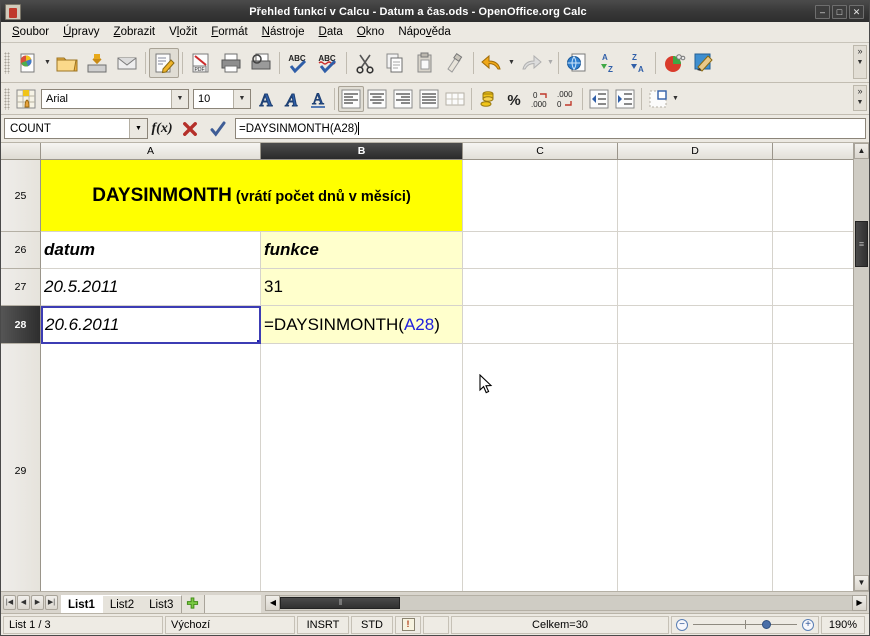  What do you see at coordinates (488, 99) in the screenshot?
I see `currency-icon` at bounding box center [488, 99].